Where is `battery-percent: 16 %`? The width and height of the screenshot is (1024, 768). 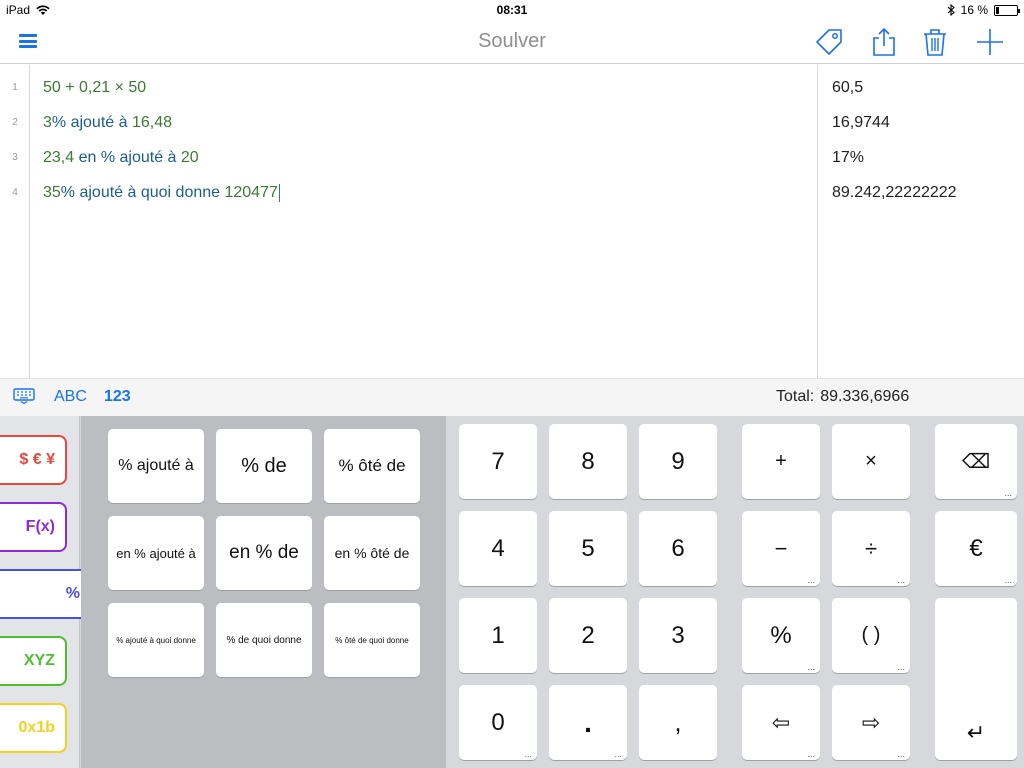
battery-percent: 16 % is located at coordinates (974, 10).